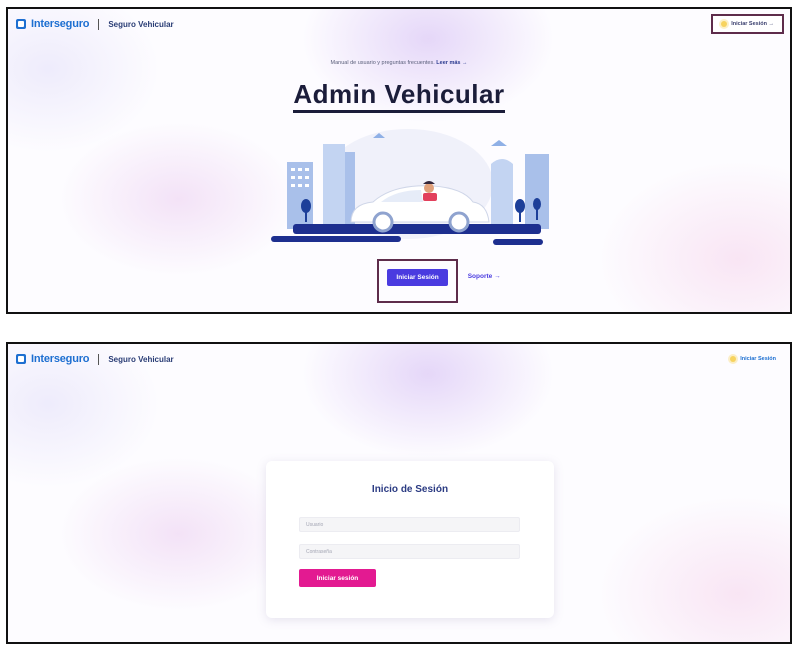 The image size is (798, 649). I want to click on username-input, so click(409, 524).